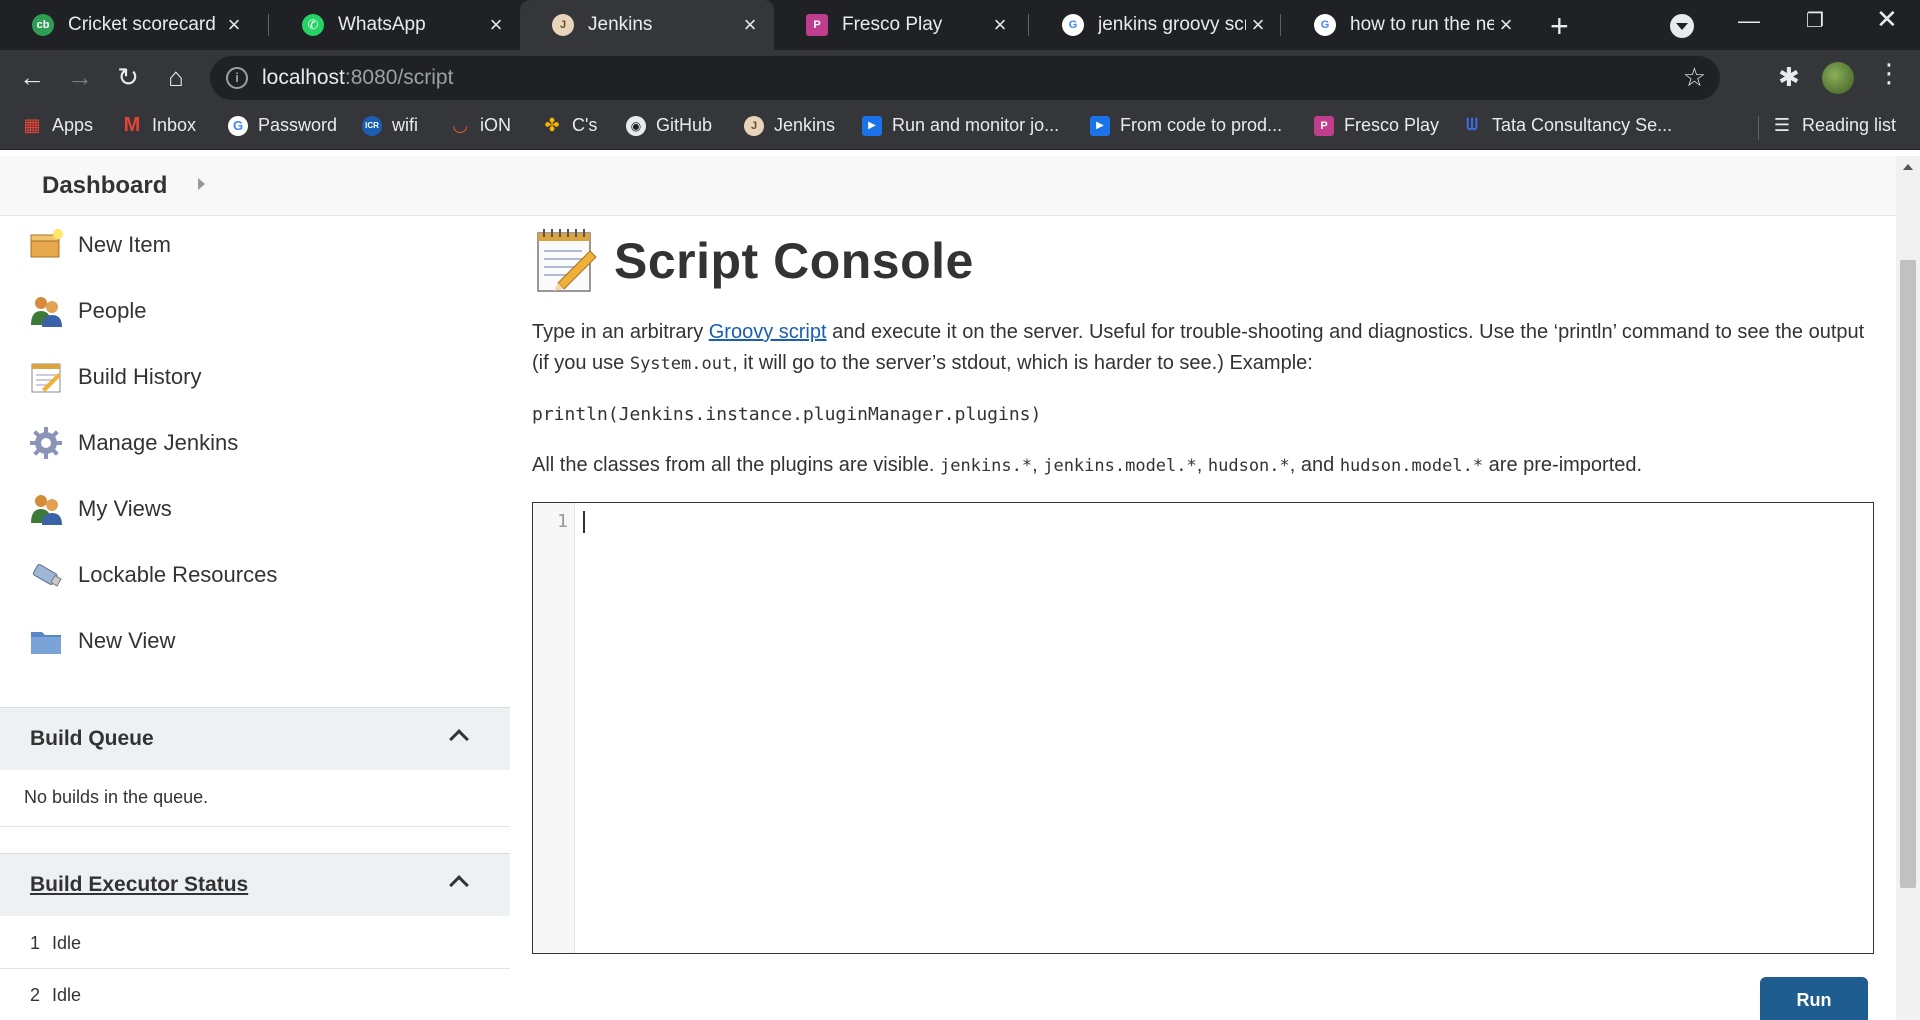  What do you see at coordinates (892, 24) in the screenshot?
I see `tab-title: Fresco Play` at bounding box center [892, 24].